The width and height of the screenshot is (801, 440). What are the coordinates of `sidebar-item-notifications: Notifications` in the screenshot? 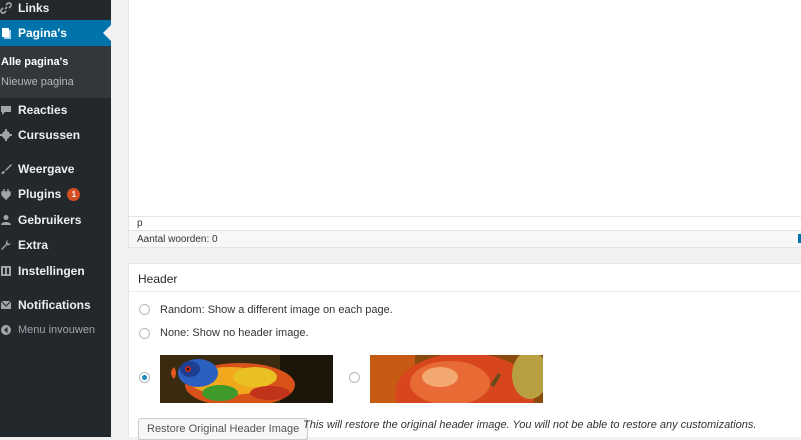 It's located at (55, 305).